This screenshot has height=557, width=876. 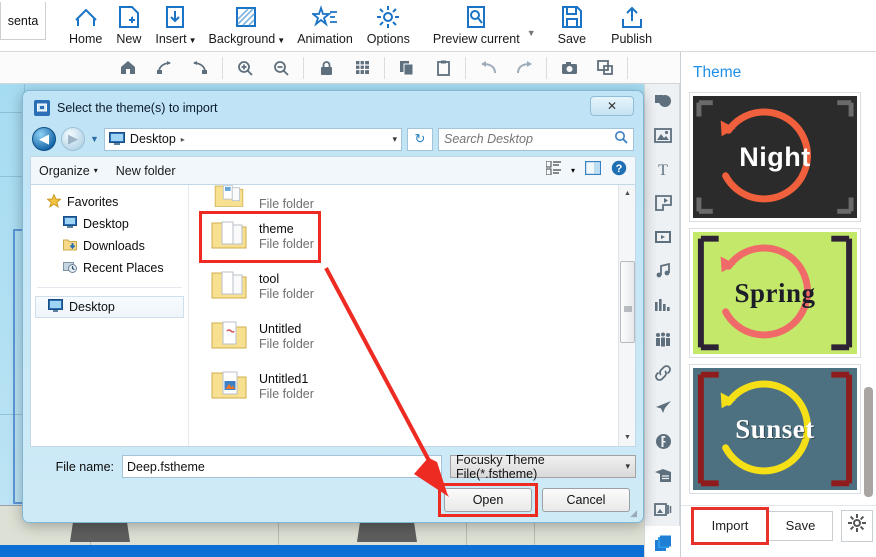 What do you see at coordinates (412, 286) in the screenshot?
I see `list-item: tool File folder` at bounding box center [412, 286].